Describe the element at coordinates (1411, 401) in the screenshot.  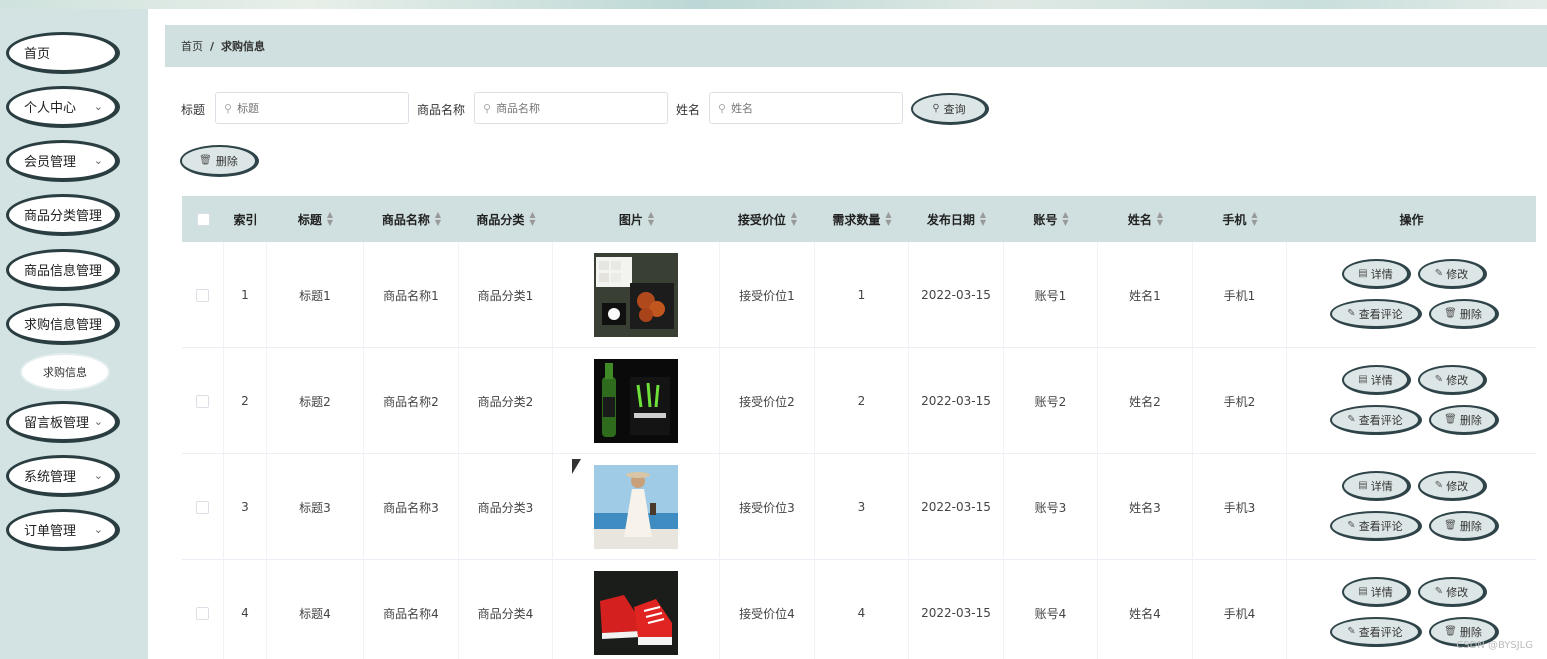
I see `cell-actions: ▤ 详情 ✎ 修改 ✎ 查看评论 🗑 删除` at that location.